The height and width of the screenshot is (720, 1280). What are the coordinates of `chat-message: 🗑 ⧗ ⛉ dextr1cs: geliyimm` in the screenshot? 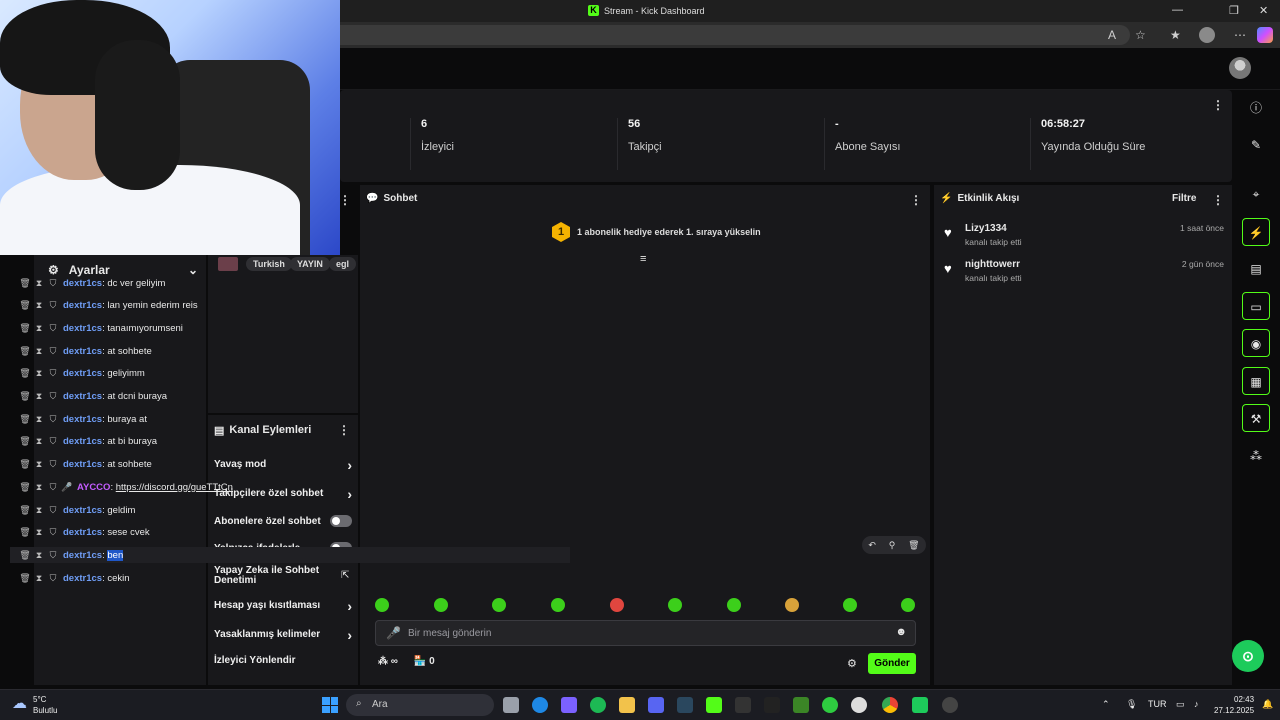 It's located at (288, 374).